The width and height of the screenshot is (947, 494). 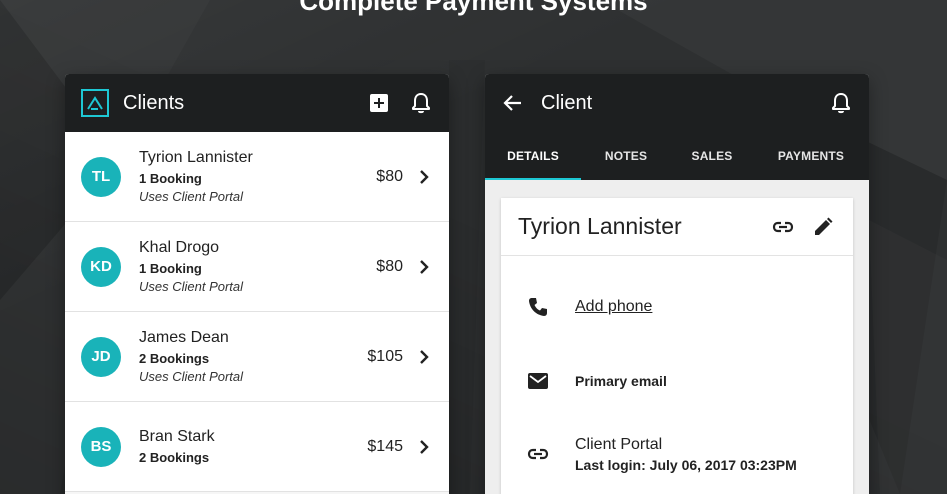 I want to click on email-row: Primary email, so click(x=677, y=381).